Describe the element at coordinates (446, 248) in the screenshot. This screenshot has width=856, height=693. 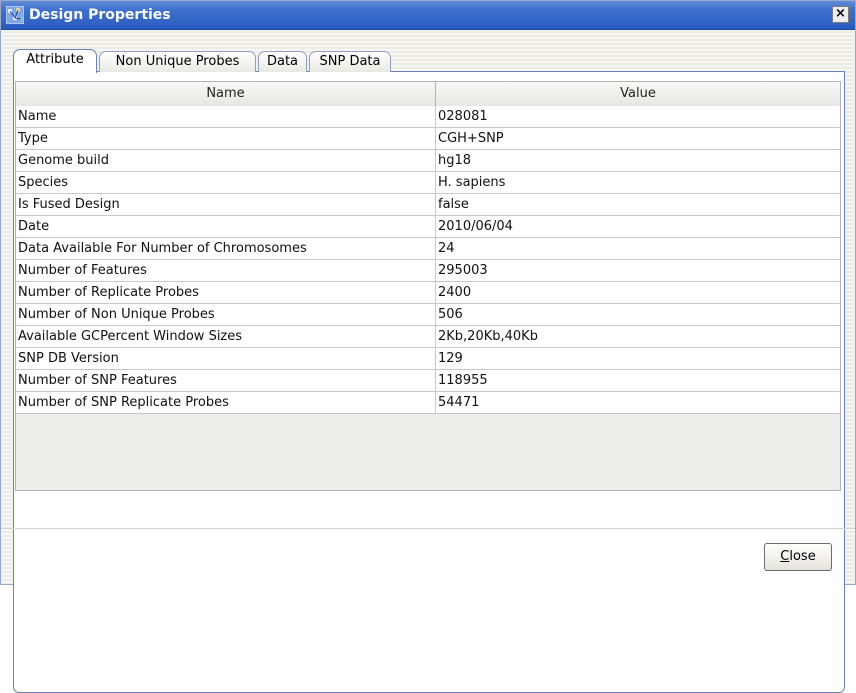
I see `cell-value: 24` at that location.